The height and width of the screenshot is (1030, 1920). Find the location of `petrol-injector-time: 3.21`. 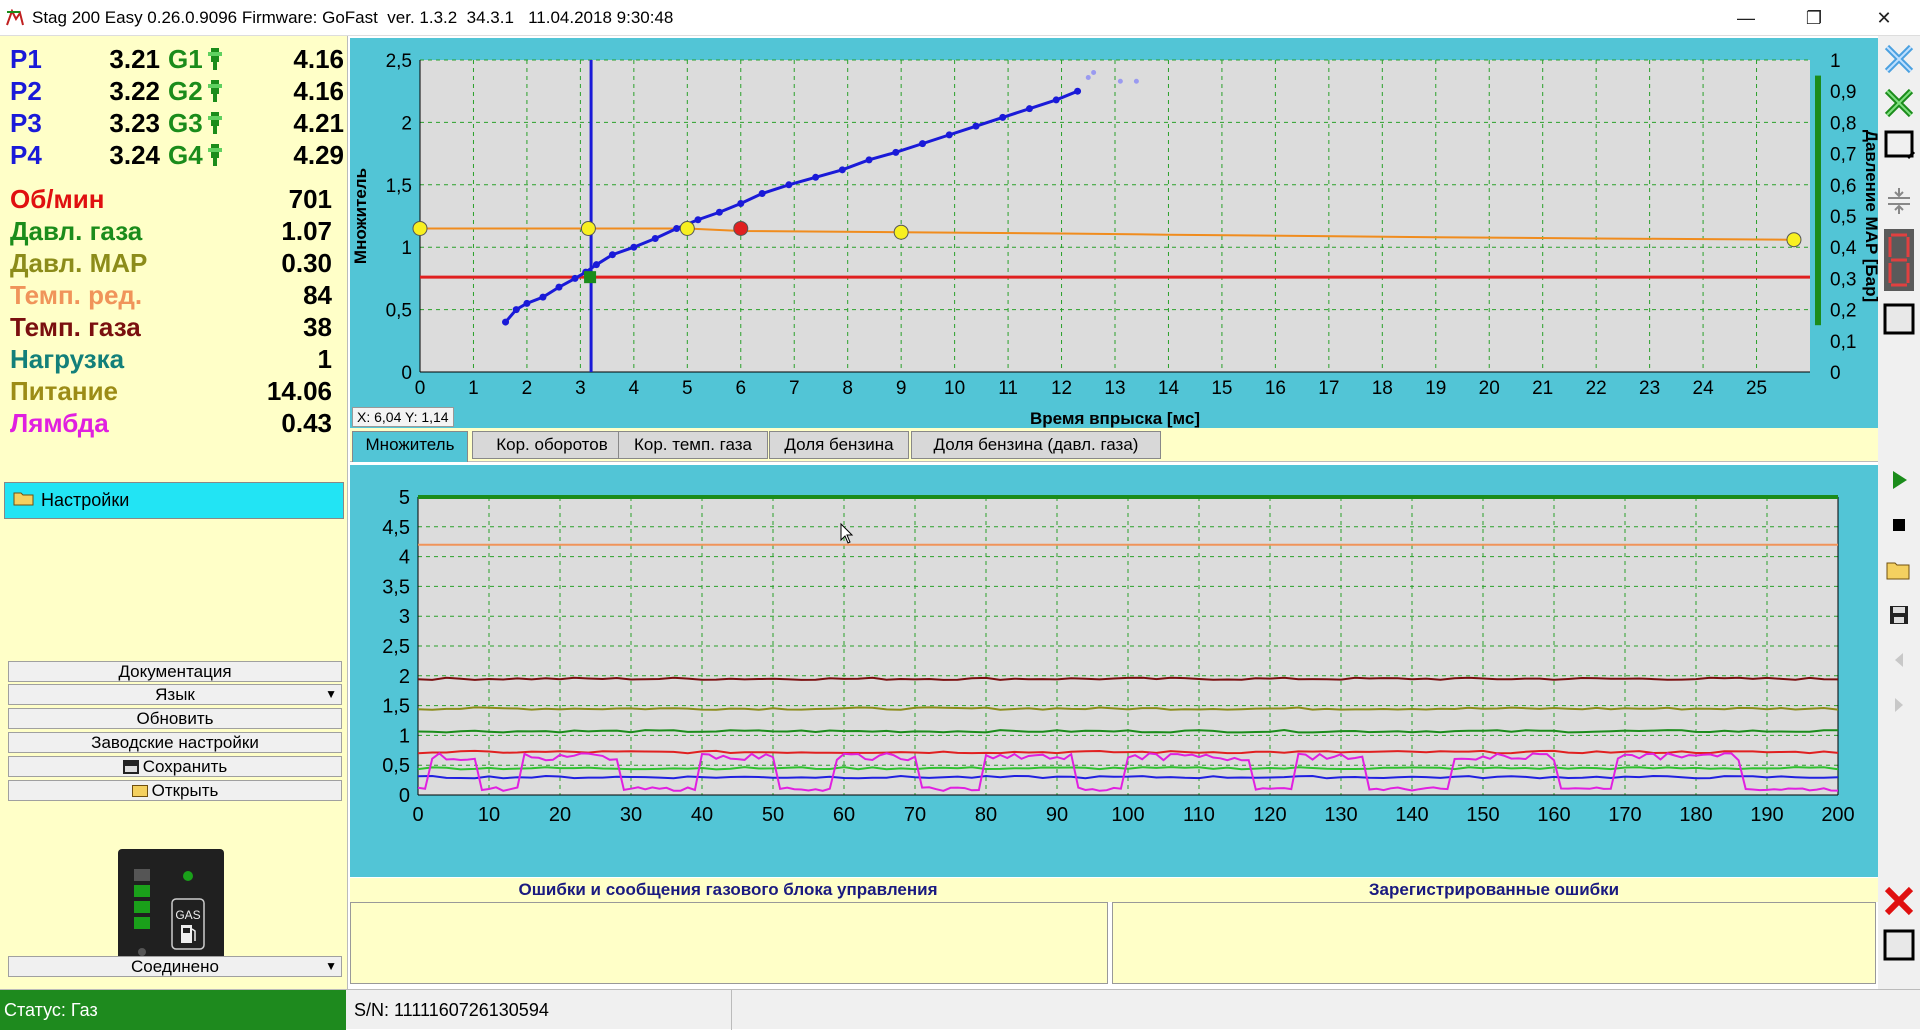

petrol-injector-time: 3.21 is located at coordinates (134, 59).